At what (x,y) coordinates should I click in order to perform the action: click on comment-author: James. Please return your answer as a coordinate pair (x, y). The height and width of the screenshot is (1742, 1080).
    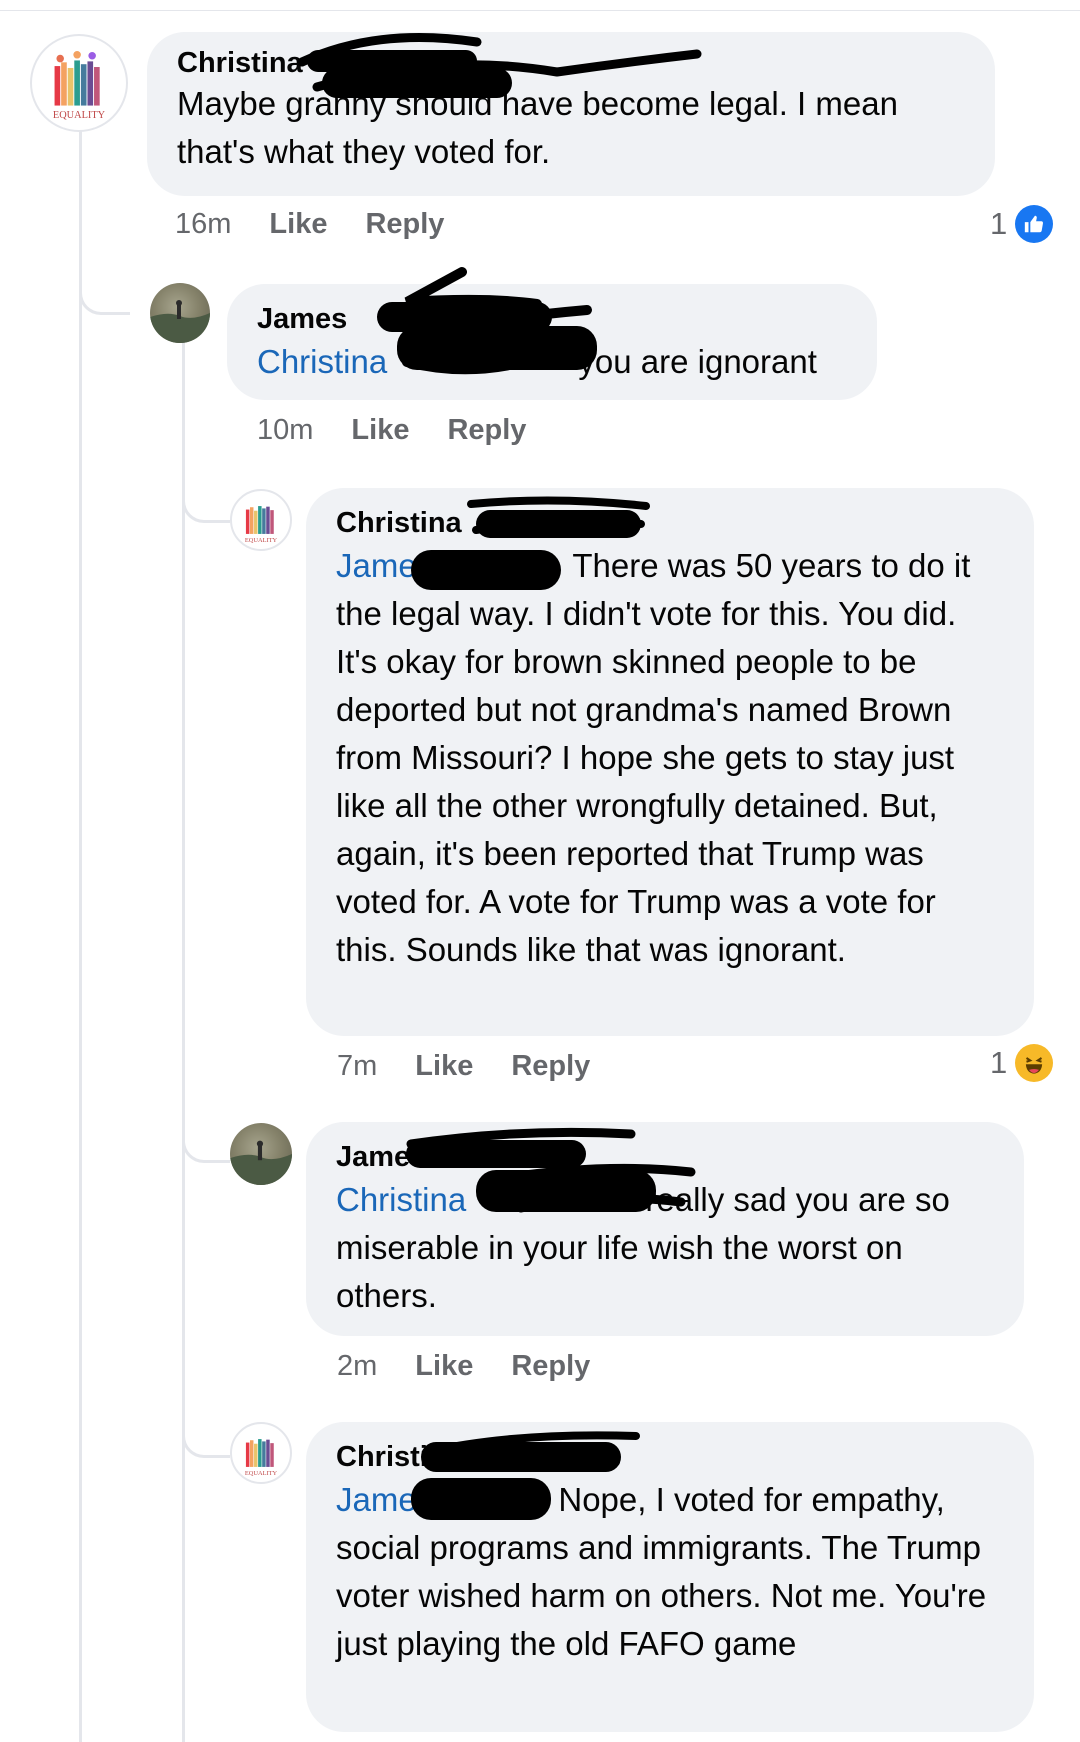
    Looking at the image, I should click on (302, 319).